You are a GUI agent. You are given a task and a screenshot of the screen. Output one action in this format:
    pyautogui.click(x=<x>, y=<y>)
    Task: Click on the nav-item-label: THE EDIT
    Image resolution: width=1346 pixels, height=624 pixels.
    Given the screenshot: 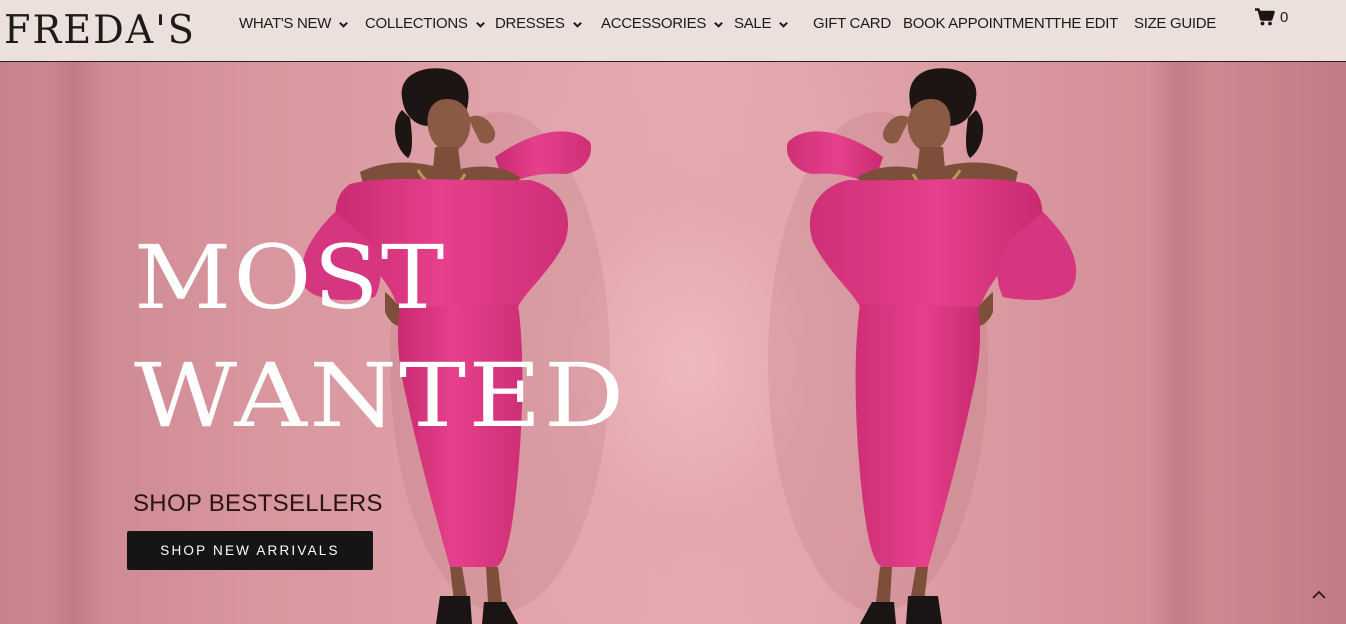 What is the action you would take?
    pyautogui.click(x=1085, y=23)
    